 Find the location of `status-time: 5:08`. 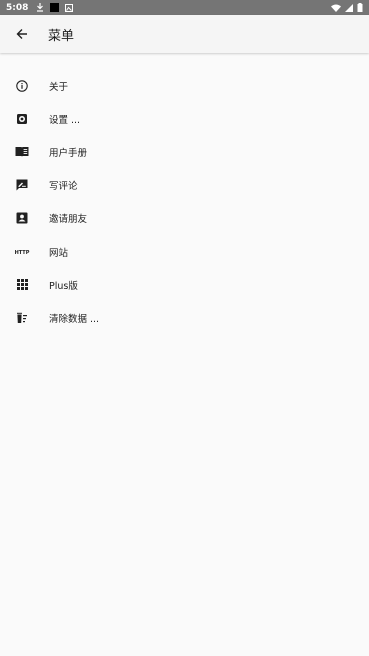

status-time: 5:08 is located at coordinates (17, 7).